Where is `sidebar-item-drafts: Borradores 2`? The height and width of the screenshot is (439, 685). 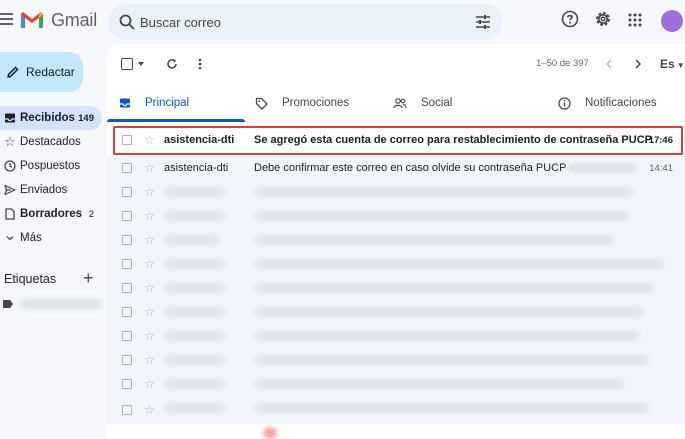 sidebar-item-drafts: Borradores 2 is located at coordinates (51, 214).